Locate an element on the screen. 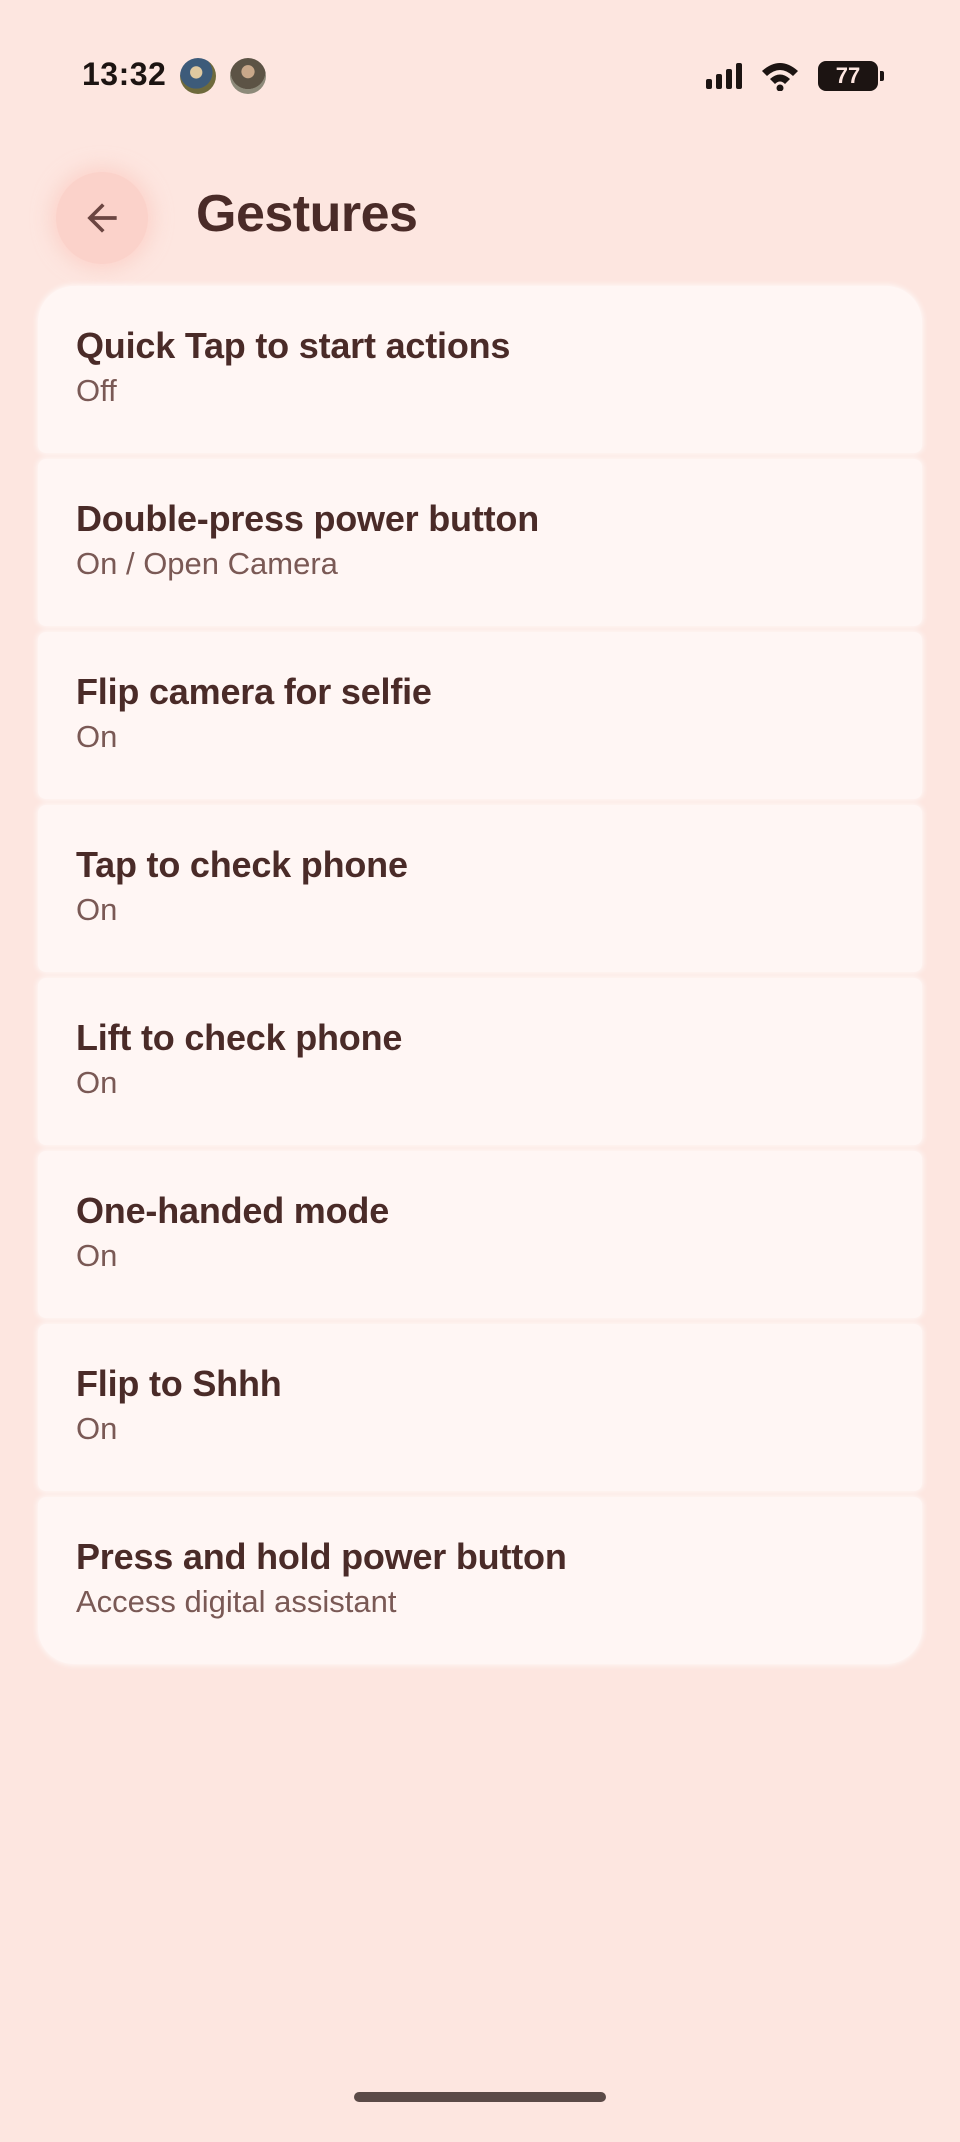  item-title: Tap to check phone is located at coordinates (242, 864).